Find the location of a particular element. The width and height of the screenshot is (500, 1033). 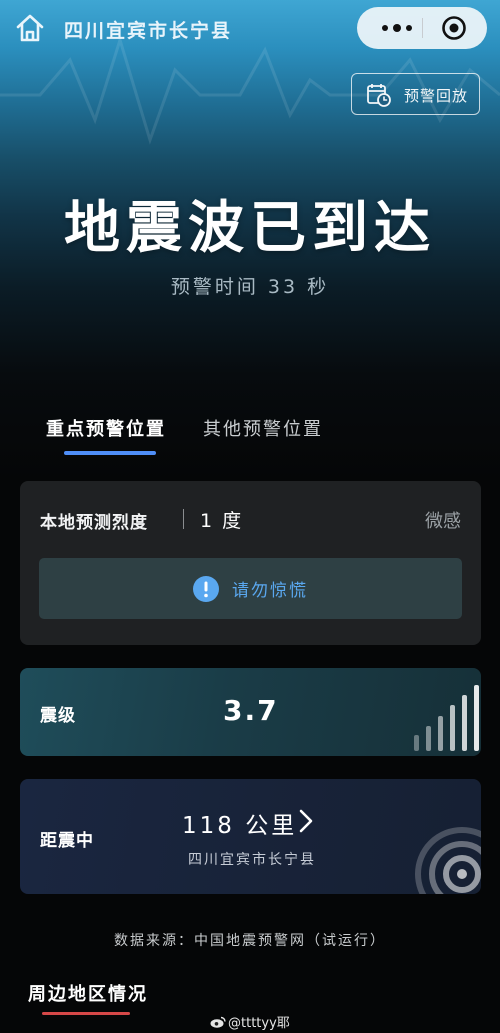

replay-button-label: 预警回放 is located at coordinates (436, 96).